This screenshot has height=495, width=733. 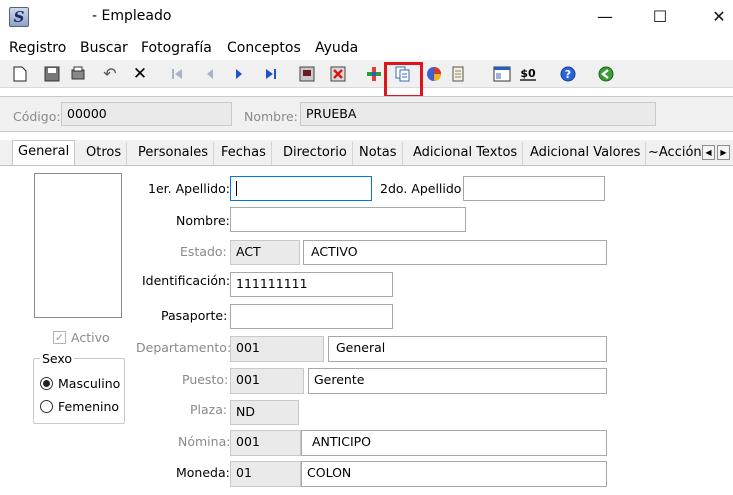 What do you see at coordinates (52, 74) in the screenshot?
I see `save-icon` at bounding box center [52, 74].